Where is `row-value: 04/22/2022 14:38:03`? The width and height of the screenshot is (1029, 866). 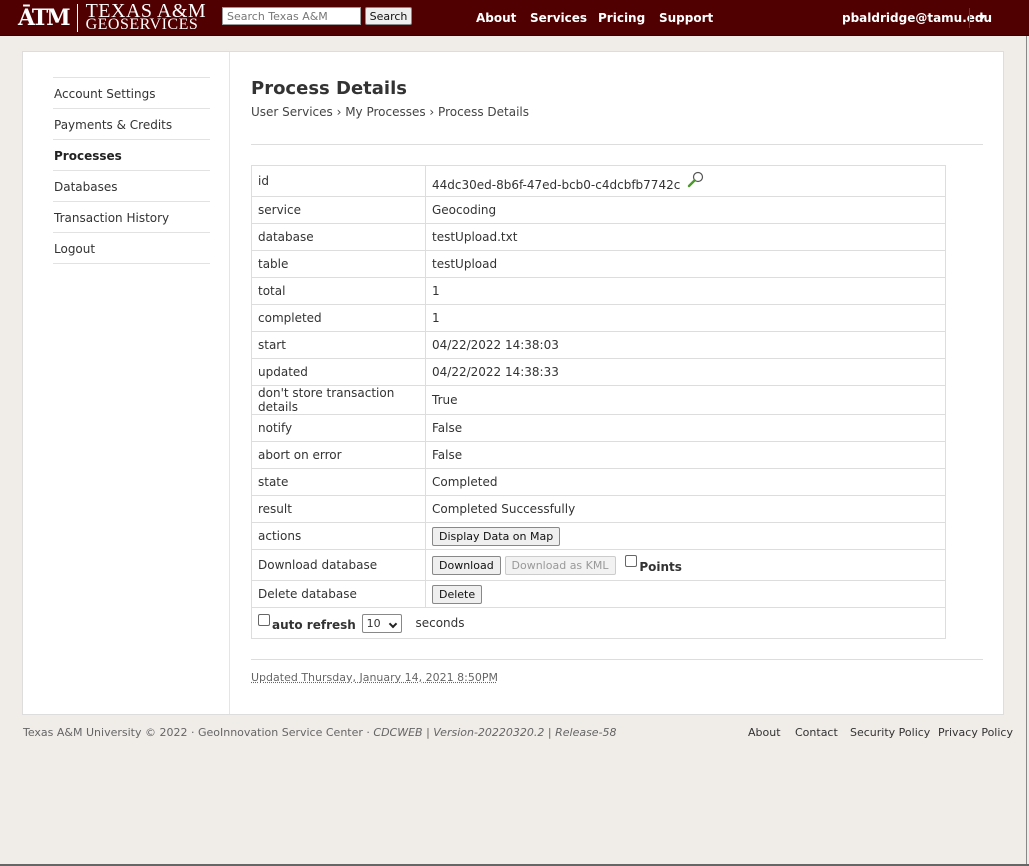
row-value: 04/22/2022 14:38:03 is located at coordinates (685, 345).